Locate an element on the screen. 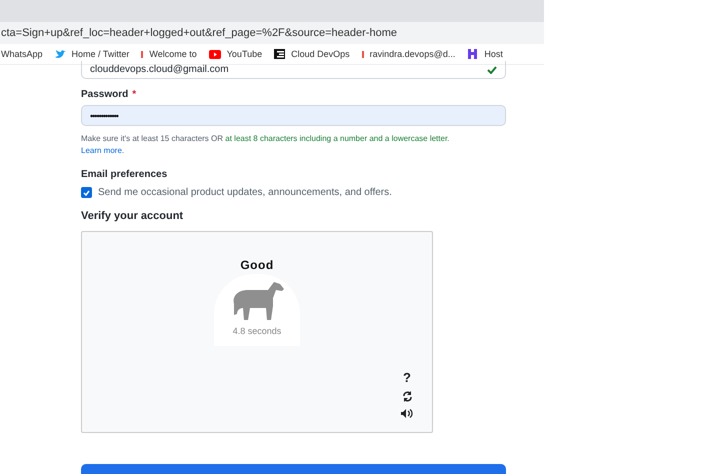 This screenshot has height=474, width=704. field-label: Password is located at coordinates (104, 94).